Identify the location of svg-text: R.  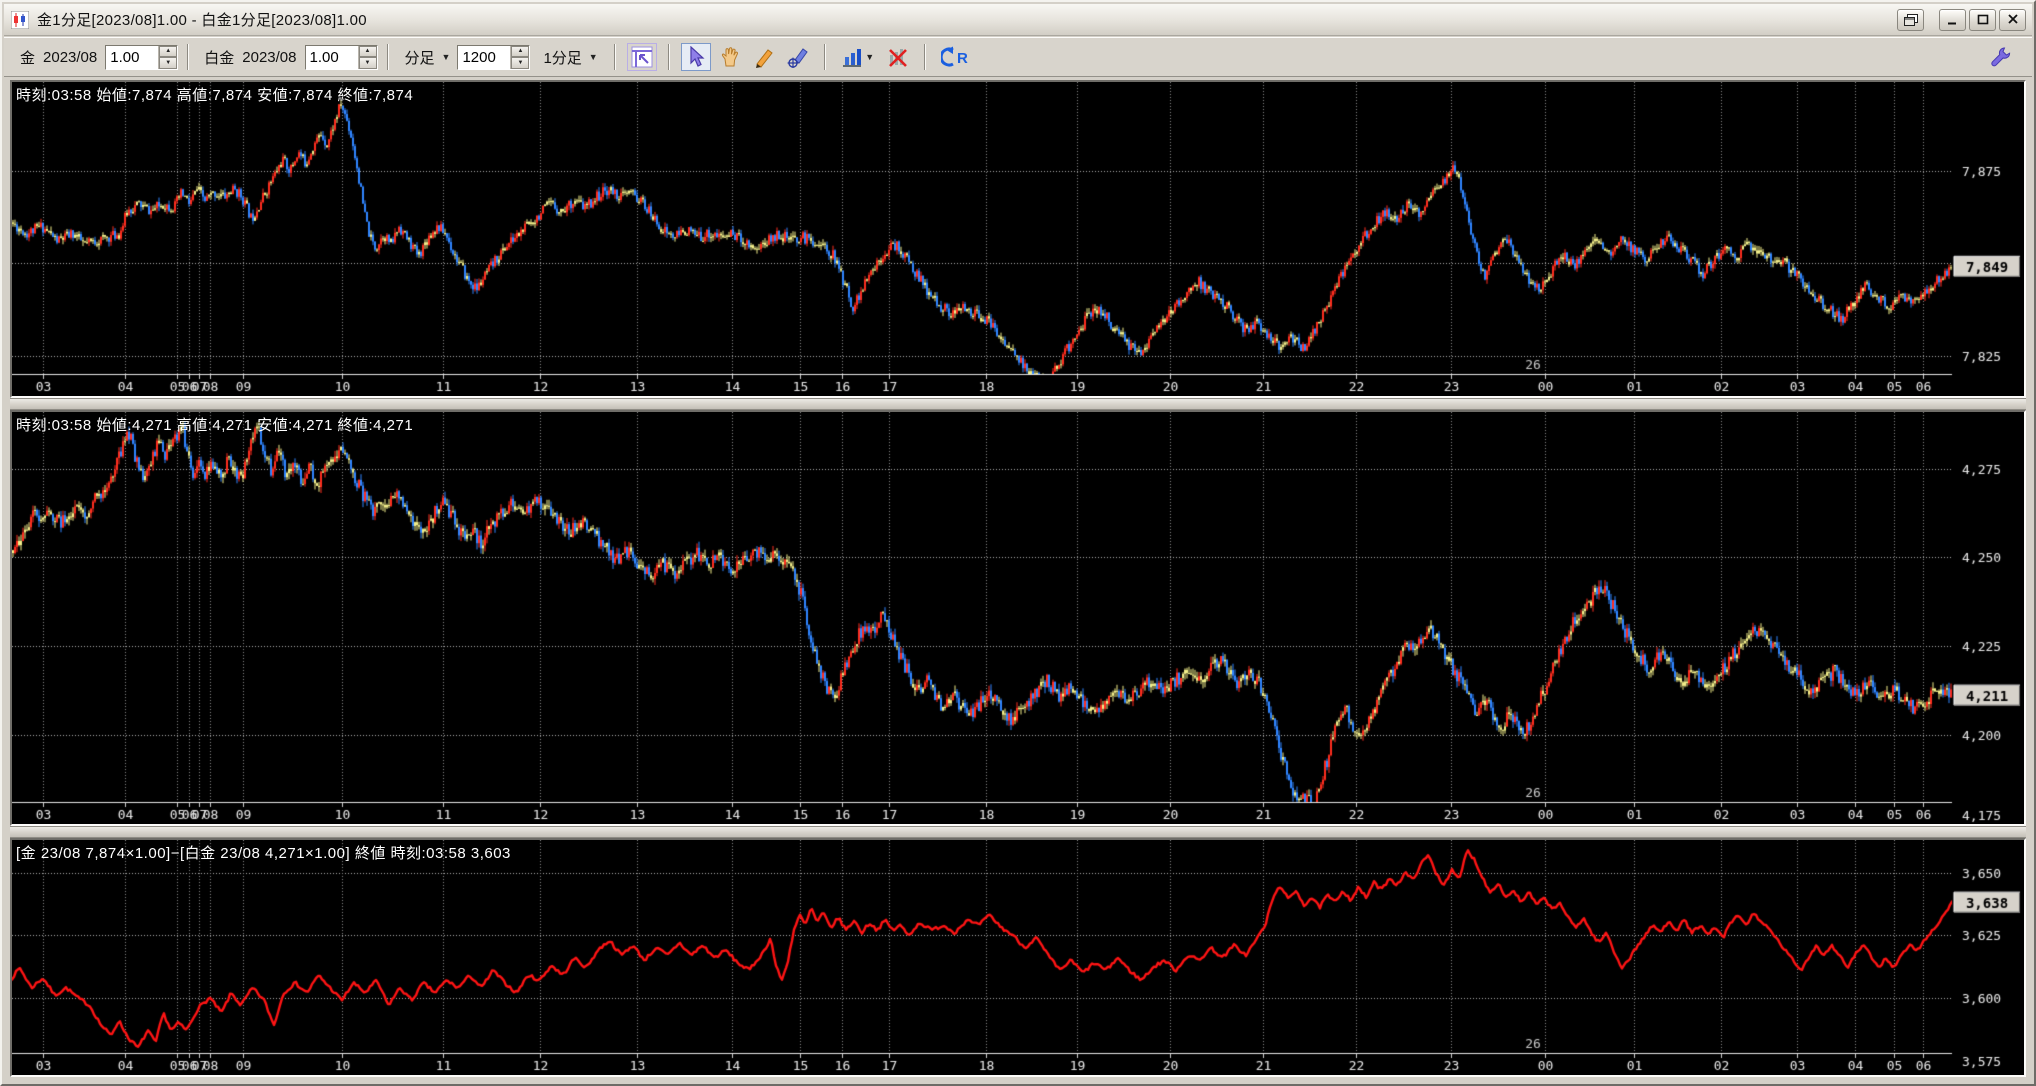
(962, 58).